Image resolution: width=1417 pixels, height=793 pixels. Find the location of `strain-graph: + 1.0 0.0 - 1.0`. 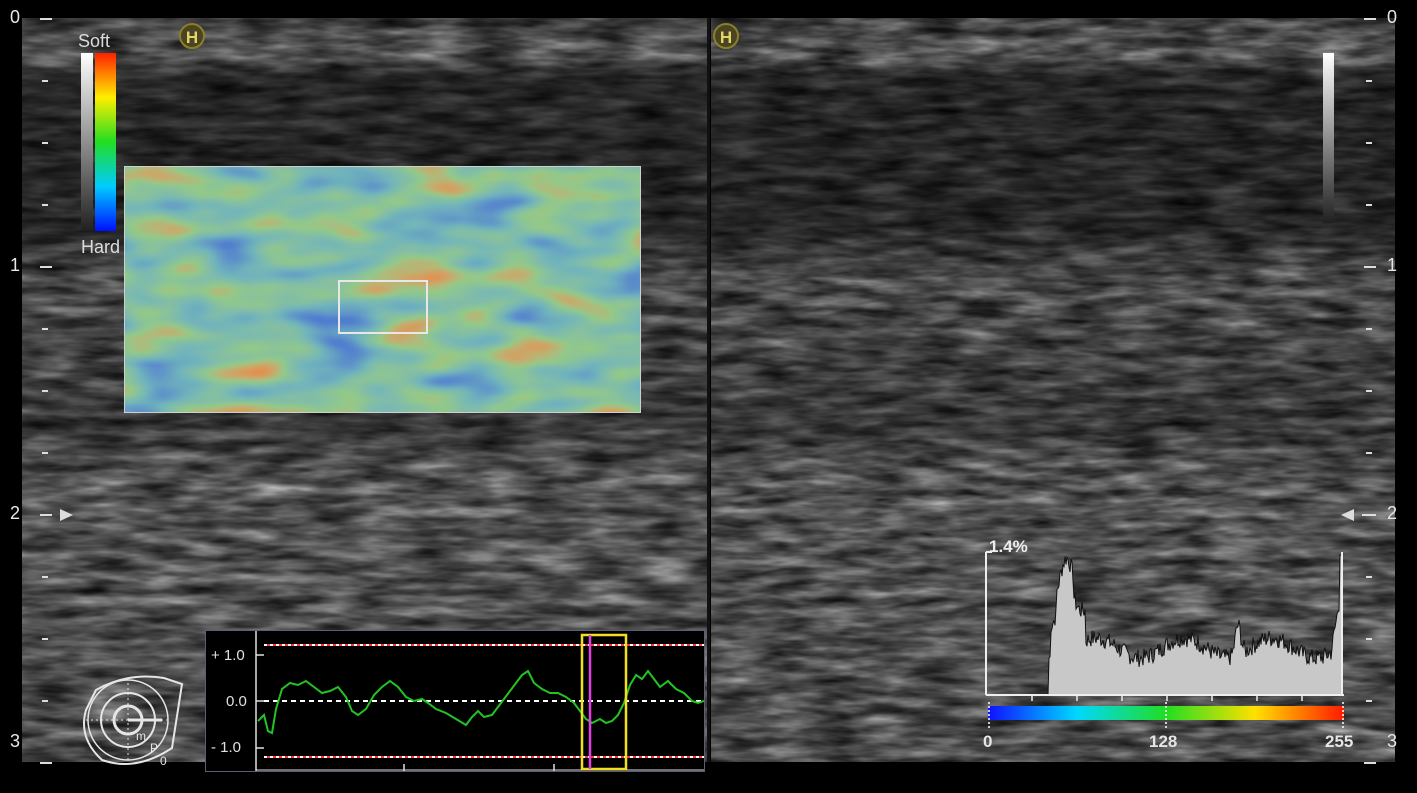

strain-graph: + 1.0 0.0 - 1.0 is located at coordinates (455, 701).